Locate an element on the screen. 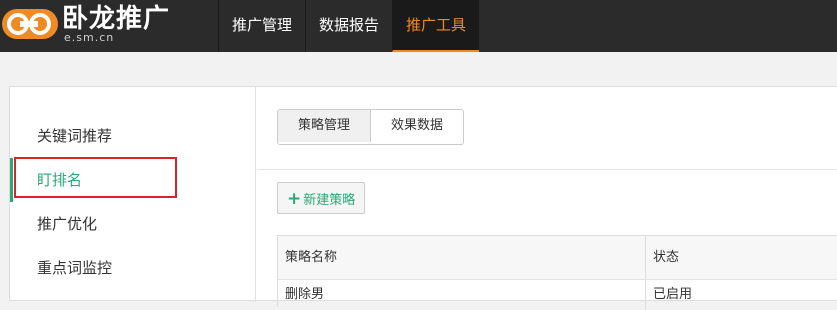 The width and height of the screenshot is (837, 310). logo-subtitle: e.sm.cn is located at coordinates (89, 37).